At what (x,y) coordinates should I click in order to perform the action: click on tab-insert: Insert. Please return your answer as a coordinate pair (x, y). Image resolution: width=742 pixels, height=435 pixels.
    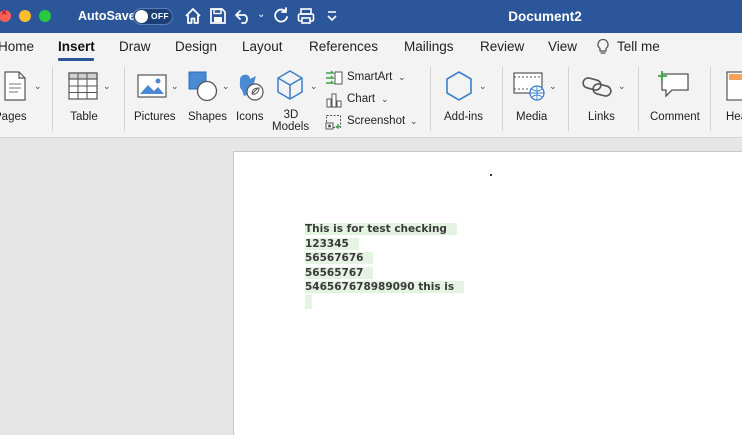
    Looking at the image, I should click on (76, 46).